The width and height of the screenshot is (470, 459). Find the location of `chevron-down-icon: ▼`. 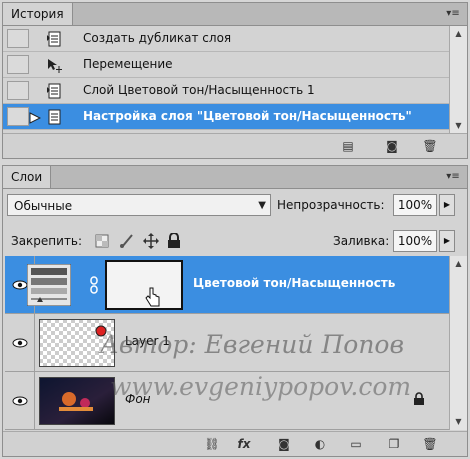

chevron-down-icon: ▼ is located at coordinates (262, 205).